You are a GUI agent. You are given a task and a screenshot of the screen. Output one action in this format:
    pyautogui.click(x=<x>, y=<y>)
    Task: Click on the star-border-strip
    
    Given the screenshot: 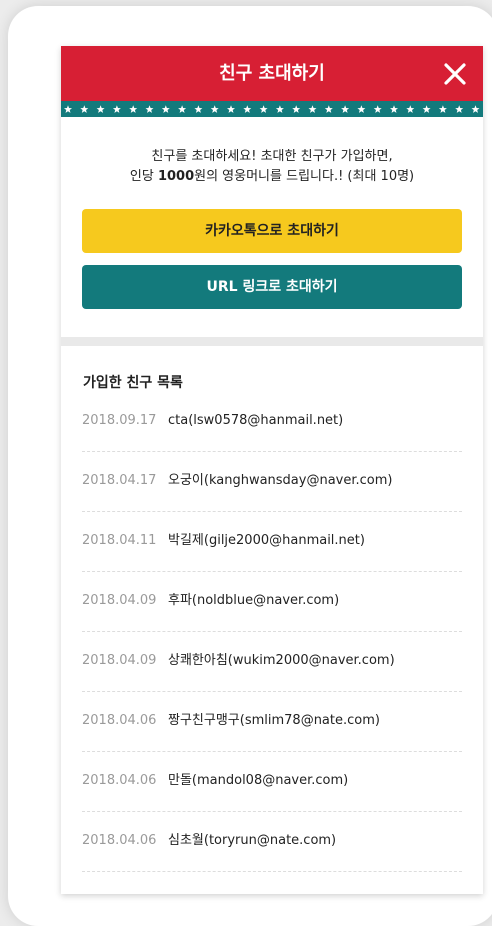 What is the action you would take?
    pyautogui.click(x=272, y=109)
    